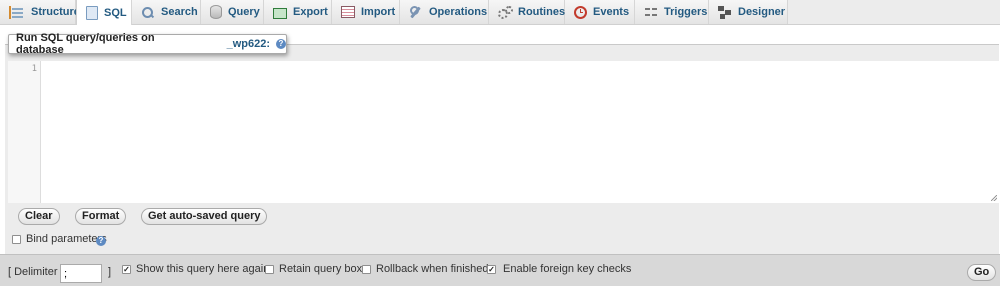 This screenshot has height=286, width=1000. I want to click on rollback-checkbox, so click(366, 269).